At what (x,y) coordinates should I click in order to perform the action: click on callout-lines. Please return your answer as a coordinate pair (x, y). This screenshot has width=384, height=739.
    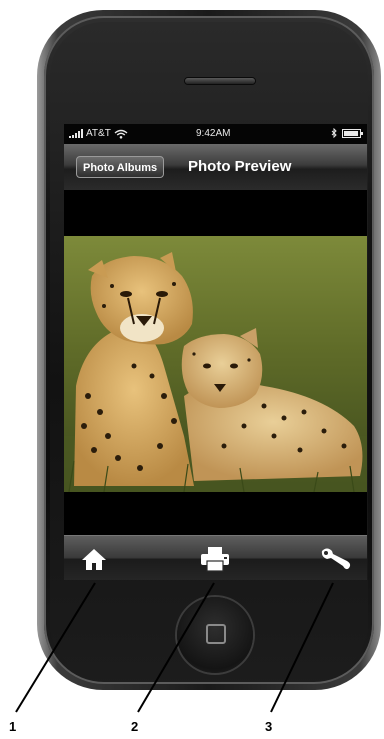
    Looking at the image, I should click on (174, 647).